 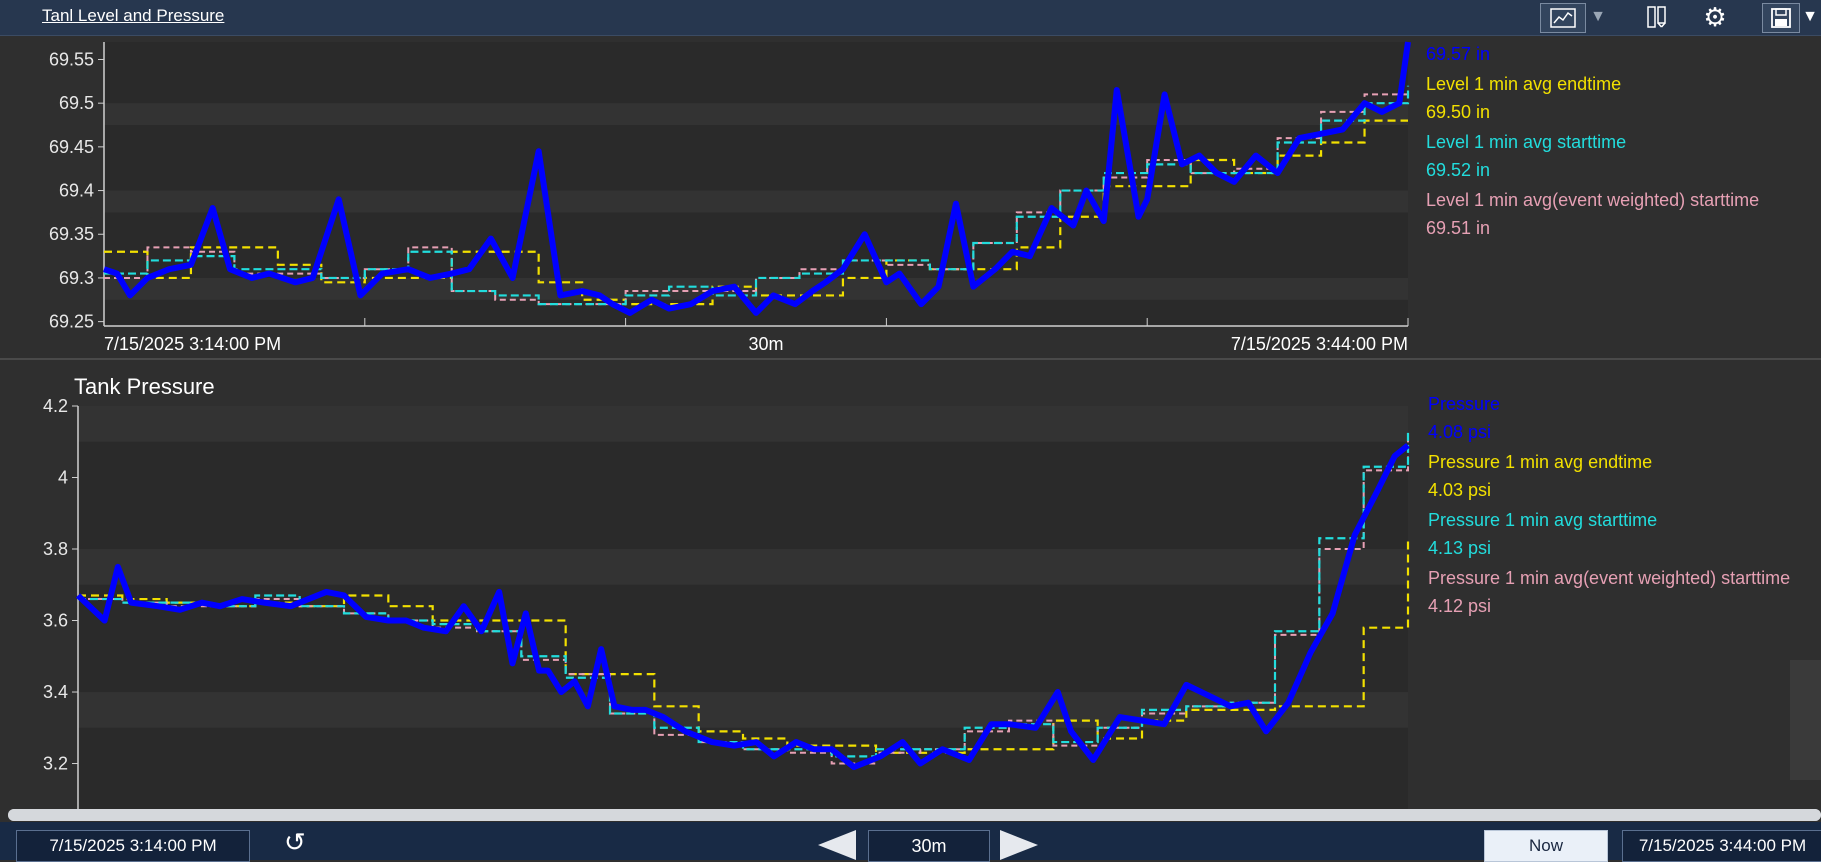 I want to click on y-tick-label: 69.4, so click(x=76, y=191).